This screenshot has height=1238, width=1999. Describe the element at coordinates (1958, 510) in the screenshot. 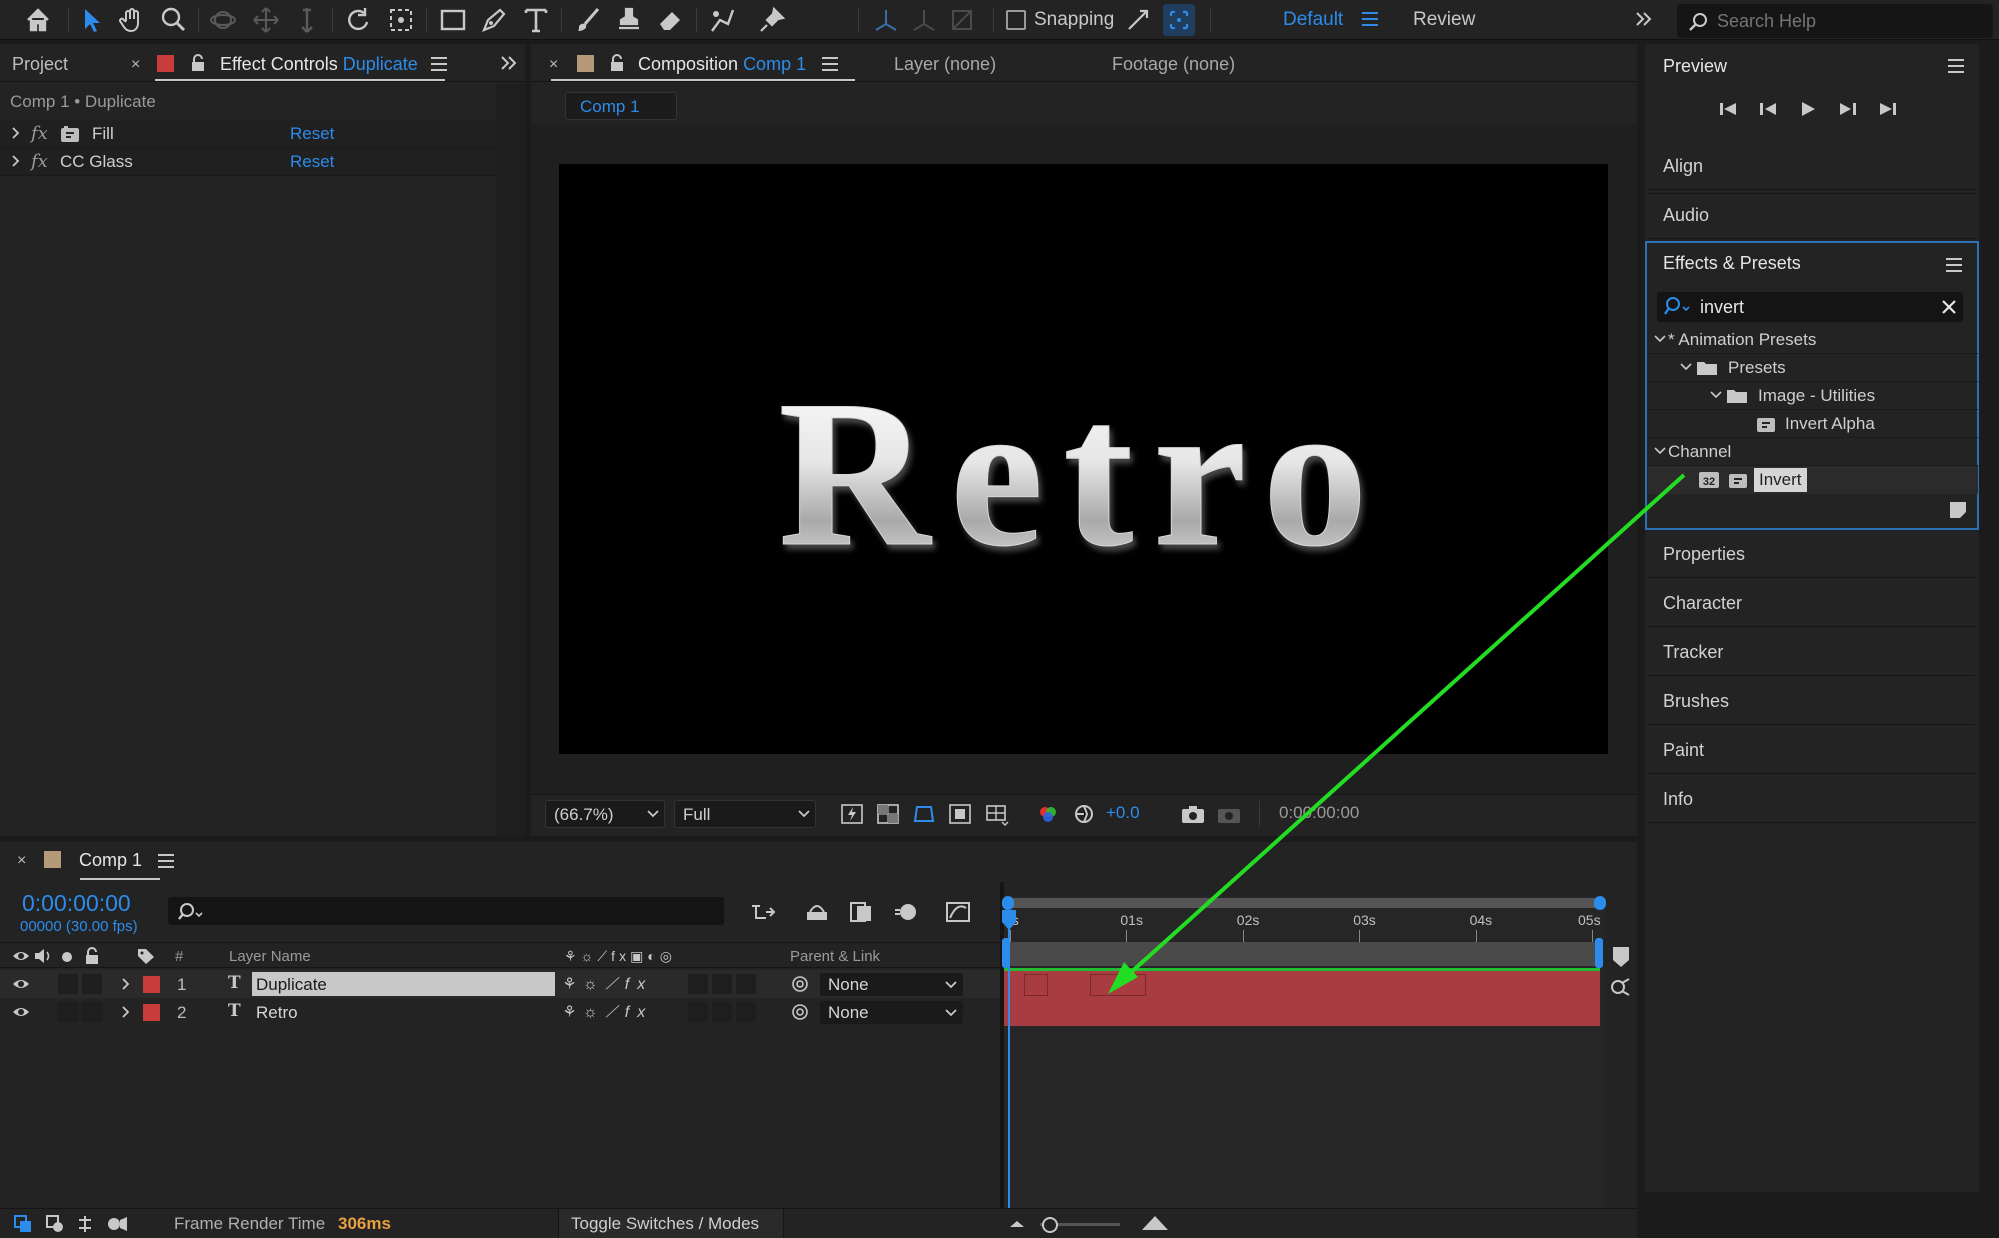

I see `new-preset-icon` at that location.